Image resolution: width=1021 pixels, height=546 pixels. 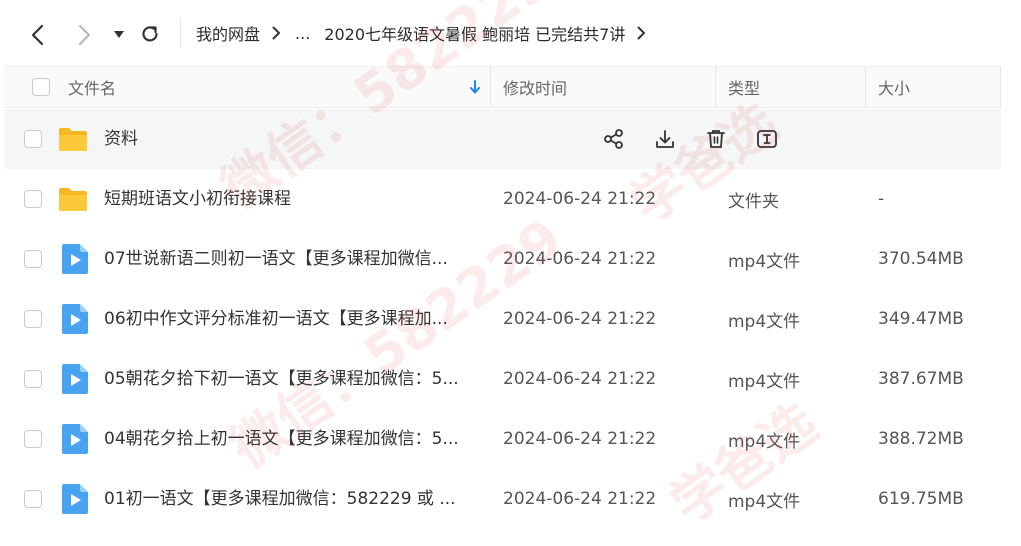 I want to click on select-all-checkbox, so click(x=41, y=87).